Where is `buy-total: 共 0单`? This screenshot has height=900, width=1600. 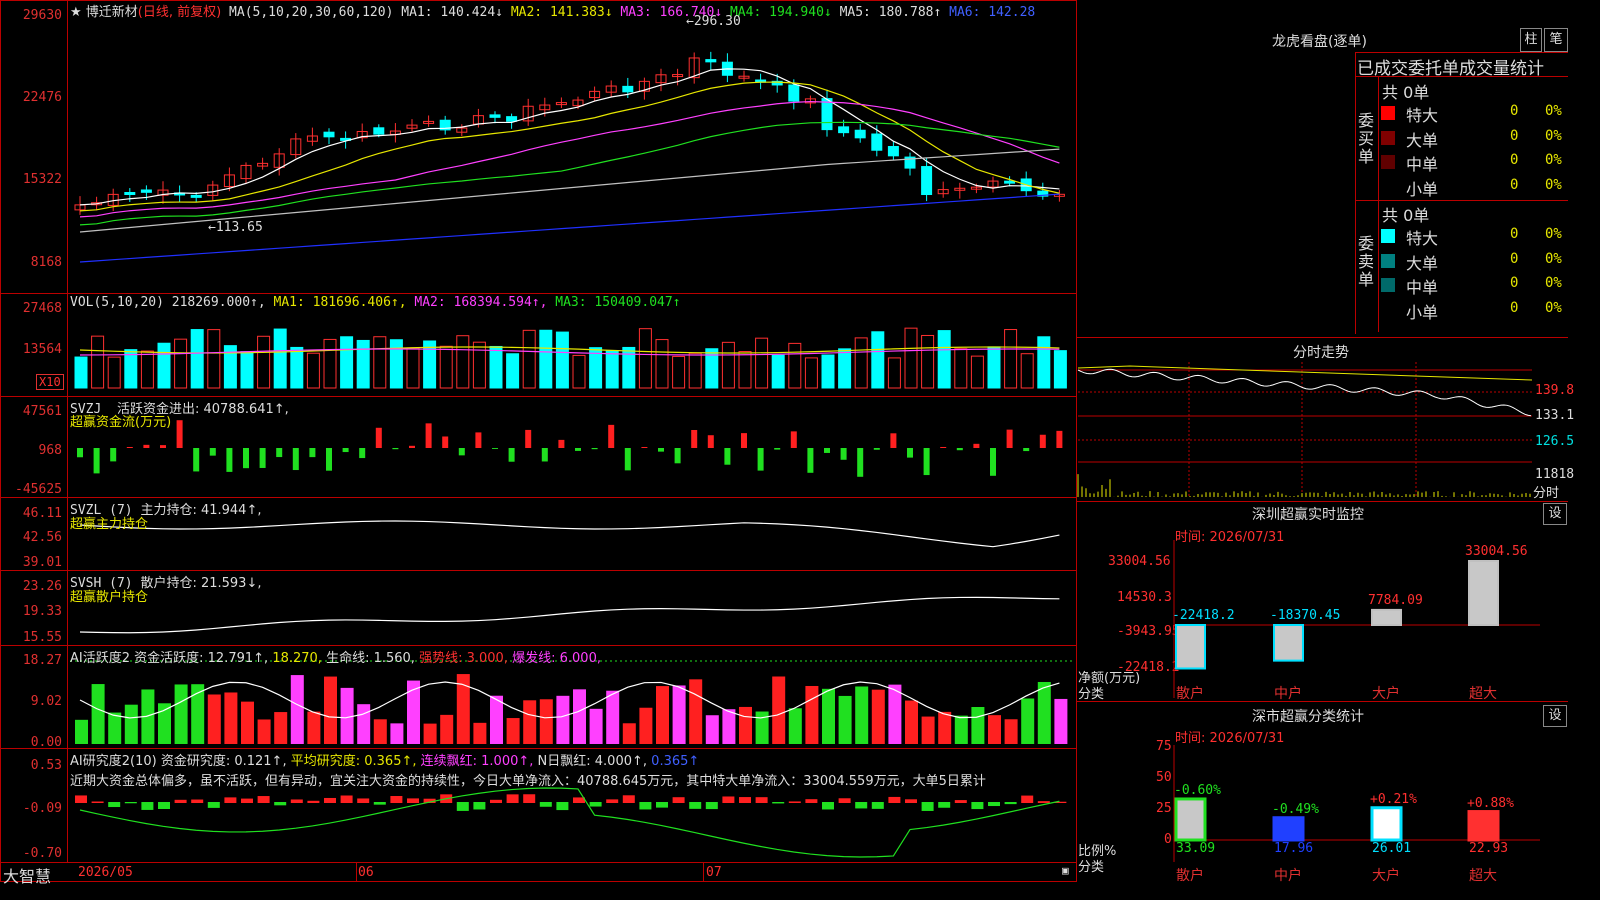 buy-total: 共 0单 is located at coordinates (1406, 92).